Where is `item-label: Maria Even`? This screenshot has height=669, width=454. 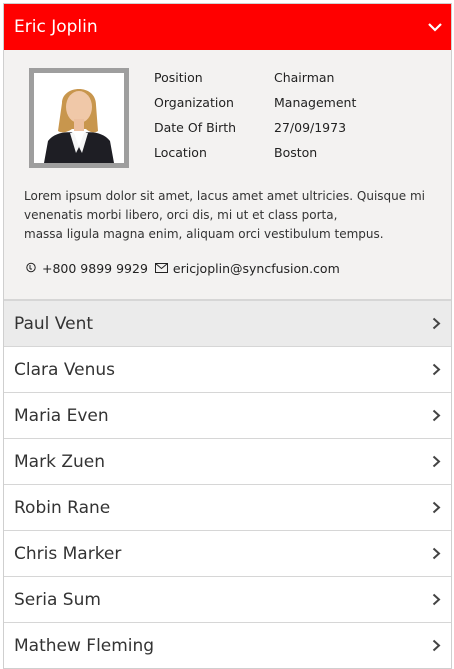
item-label: Maria Even is located at coordinates (61, 415).